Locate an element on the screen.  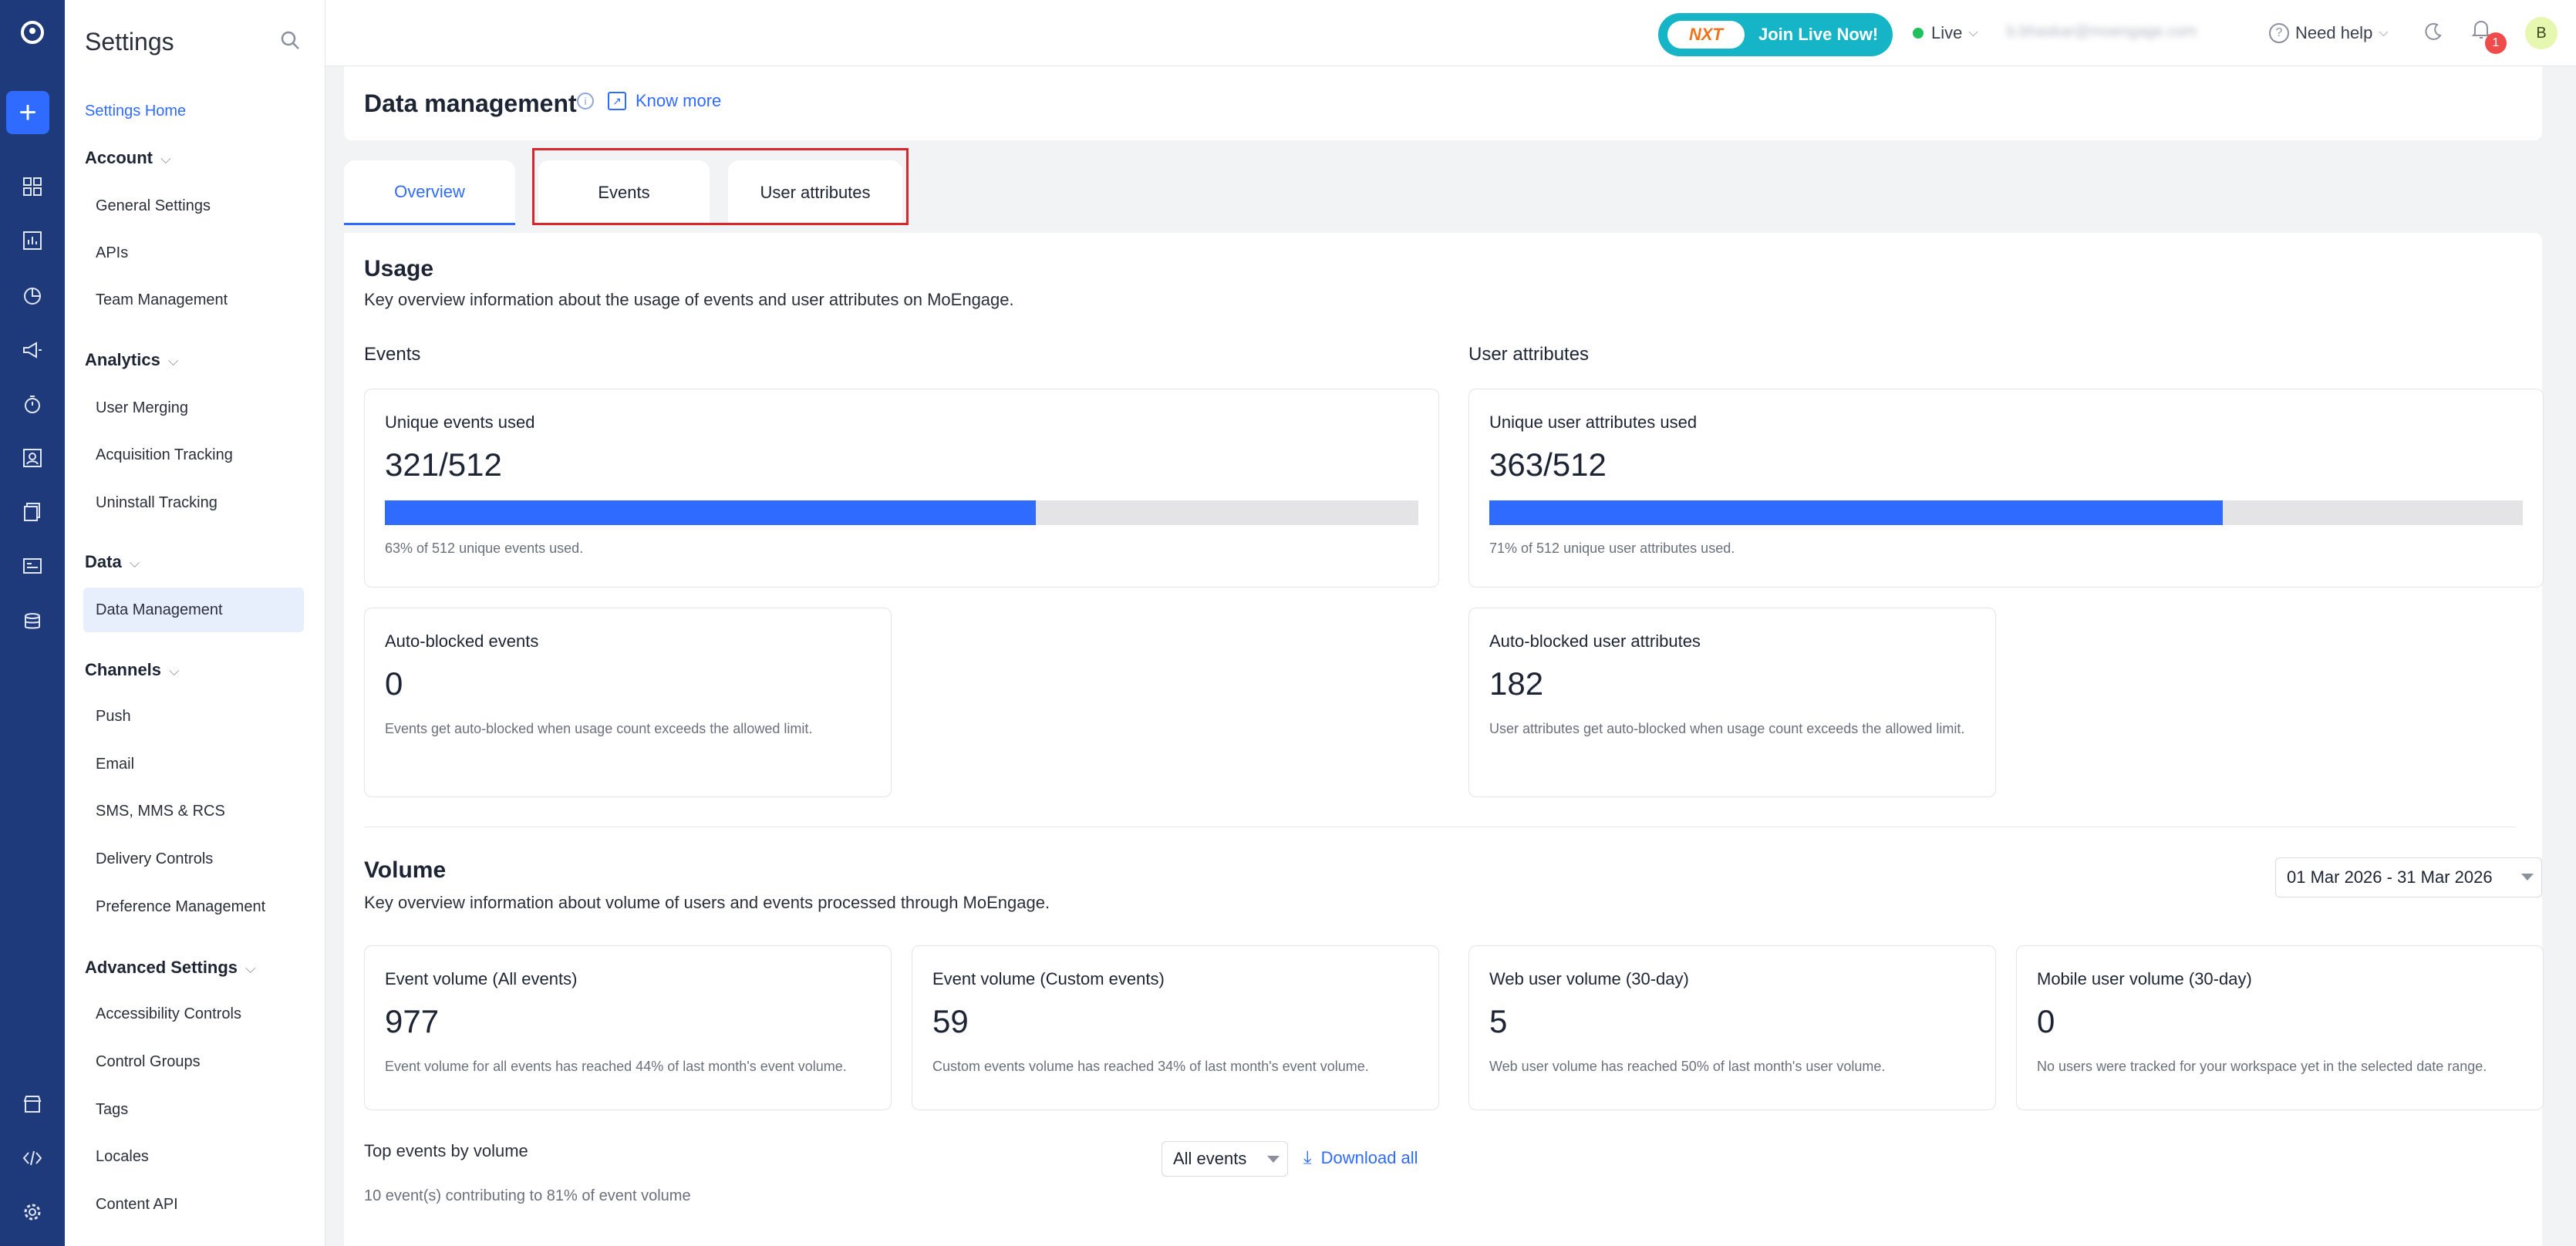
unique-attributes-progress-bar is located at coordinates (2006, 512).